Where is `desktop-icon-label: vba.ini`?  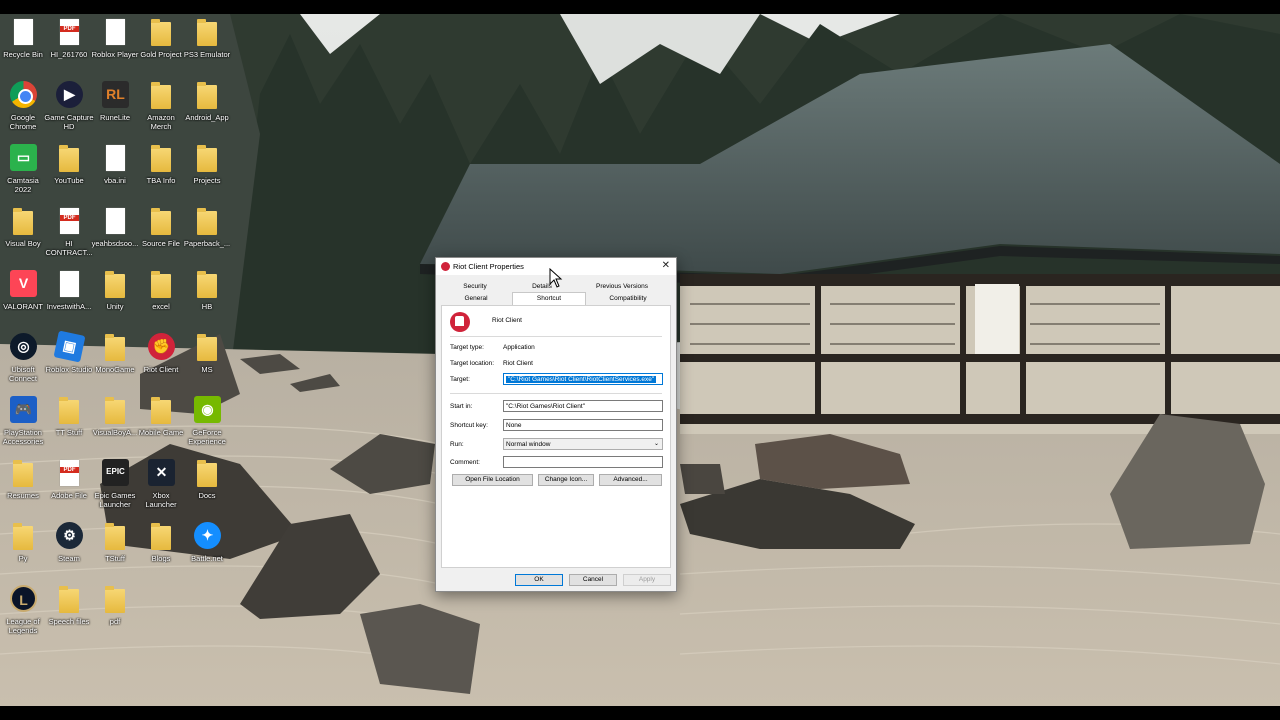 desktop-icon-label: vba.ini is located at coordinates (115, 180).